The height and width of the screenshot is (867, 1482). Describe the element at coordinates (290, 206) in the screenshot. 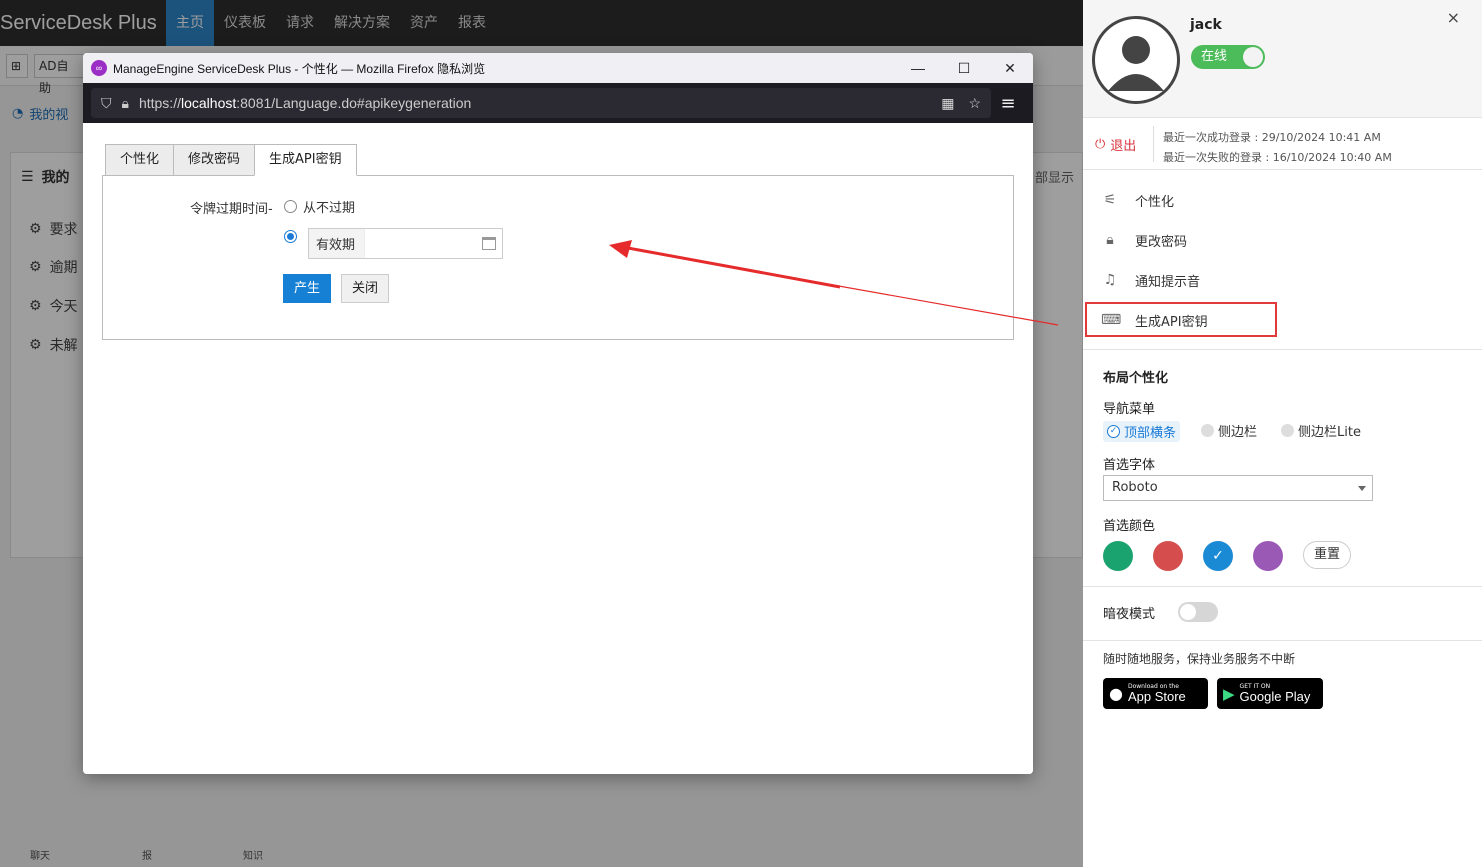

I see `never-expire-radio` at that location.